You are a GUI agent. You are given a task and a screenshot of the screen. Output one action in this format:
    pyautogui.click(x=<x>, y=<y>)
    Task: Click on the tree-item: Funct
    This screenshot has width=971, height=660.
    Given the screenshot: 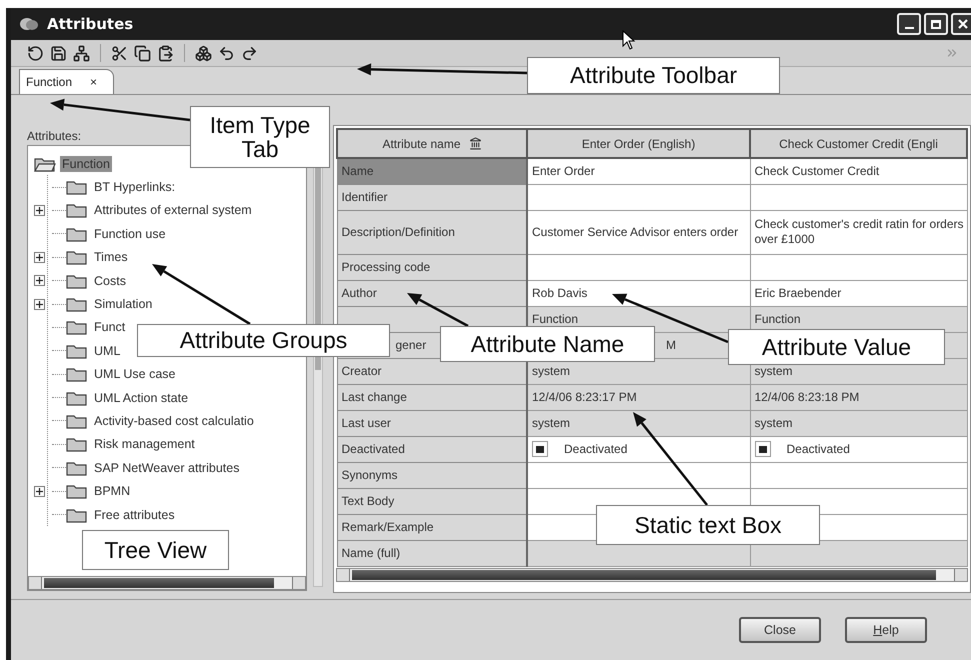 What is the action you would take?
    pyautogui.click(x=110, y=327)
    